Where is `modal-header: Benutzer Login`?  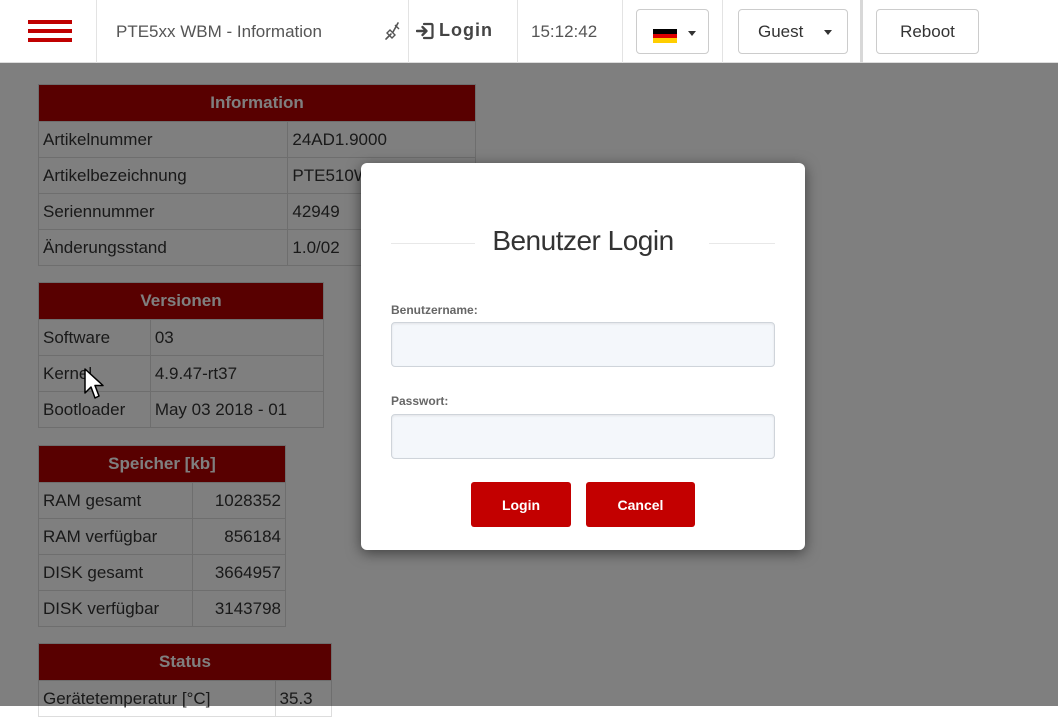
modal-header: Benutzer Login is located at coordinates (583, 243).